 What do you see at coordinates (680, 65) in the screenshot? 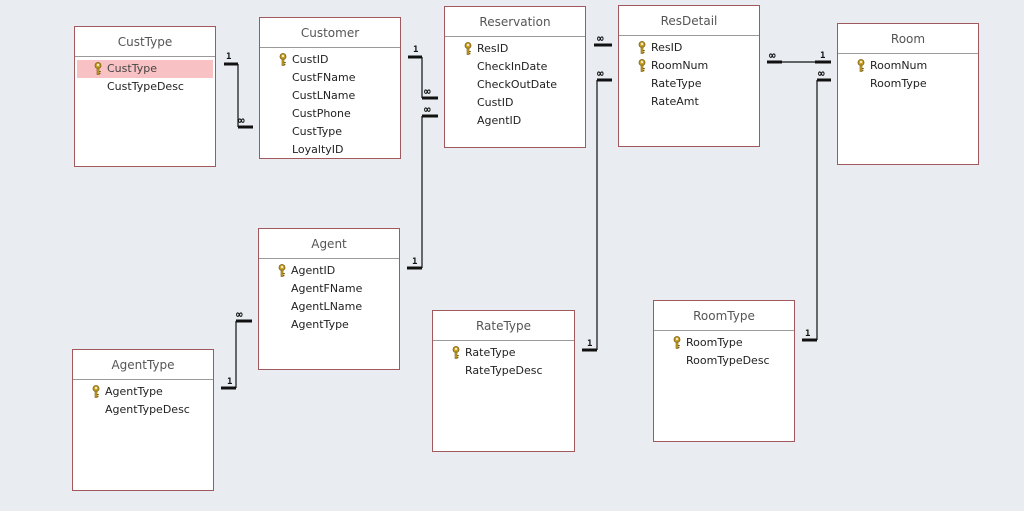
I see `field-name: RoomNum` at bounding box center [680, 65].